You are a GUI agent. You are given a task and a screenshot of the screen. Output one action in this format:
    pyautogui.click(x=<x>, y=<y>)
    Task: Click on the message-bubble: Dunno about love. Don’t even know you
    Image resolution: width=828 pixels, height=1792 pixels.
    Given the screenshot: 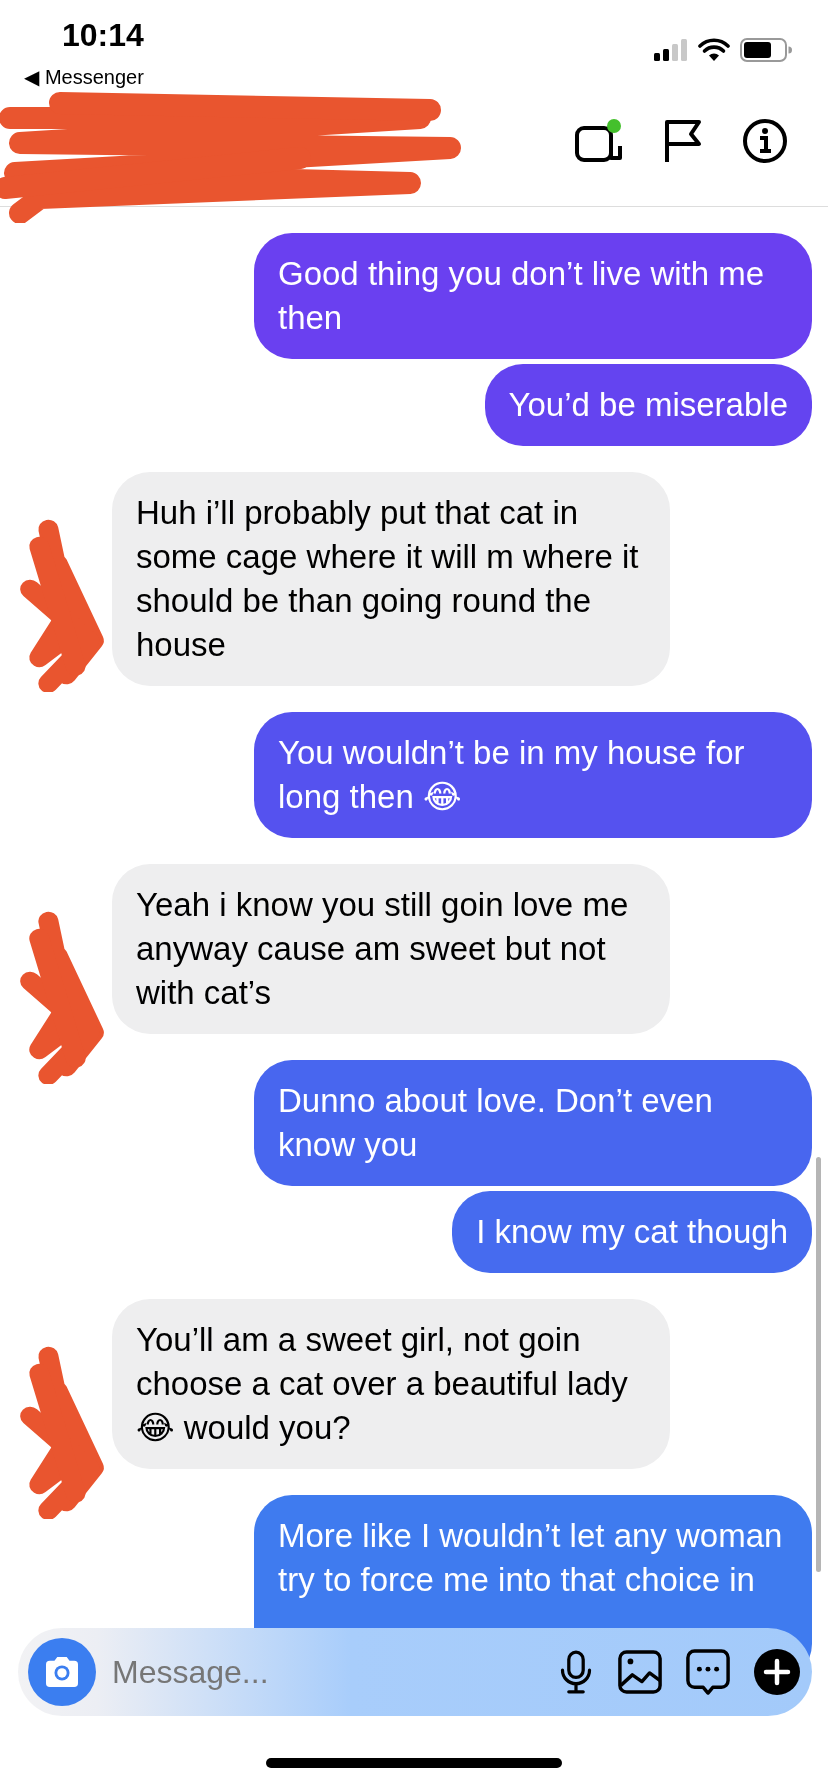 What is the action you would take?
    pyautogui.click(x=533, y=1123)
    